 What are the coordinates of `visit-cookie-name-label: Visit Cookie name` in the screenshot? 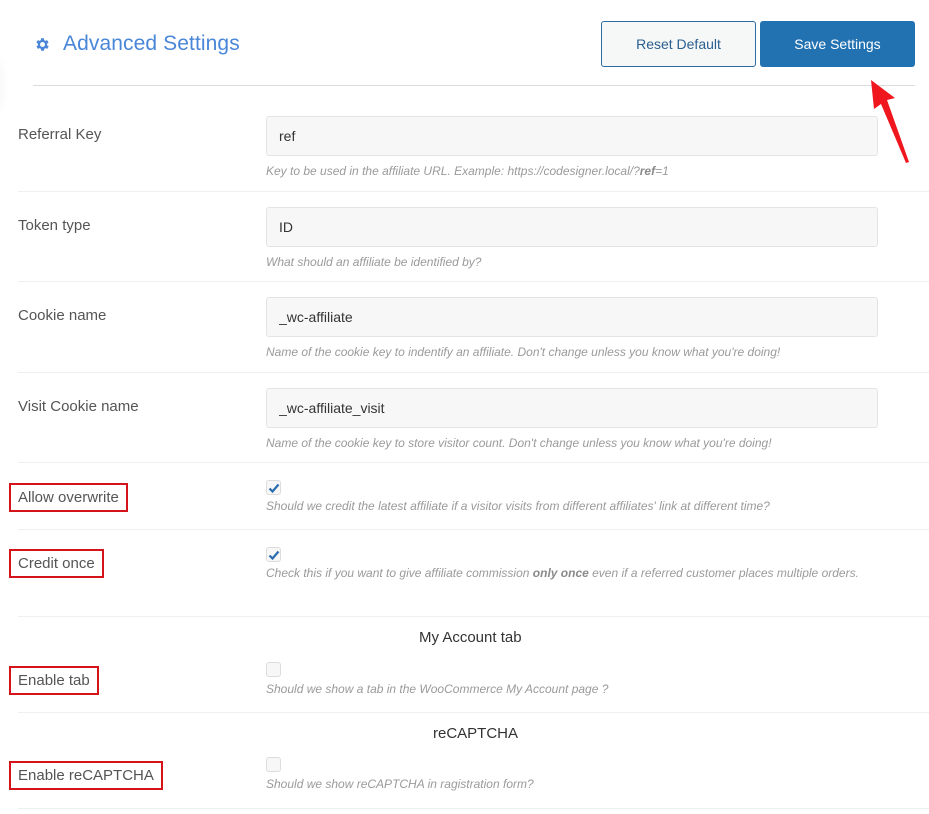 It's located at (78, 406).